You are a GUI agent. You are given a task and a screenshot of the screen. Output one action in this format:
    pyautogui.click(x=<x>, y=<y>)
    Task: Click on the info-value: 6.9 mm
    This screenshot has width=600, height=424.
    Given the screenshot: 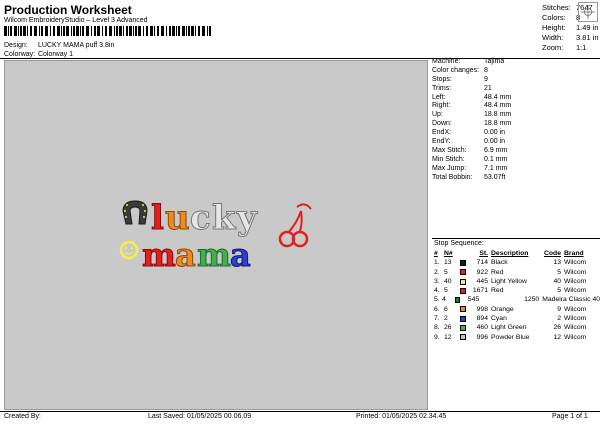 What is the action you would take?
    pyautogui.click(x=496, y=150)
    